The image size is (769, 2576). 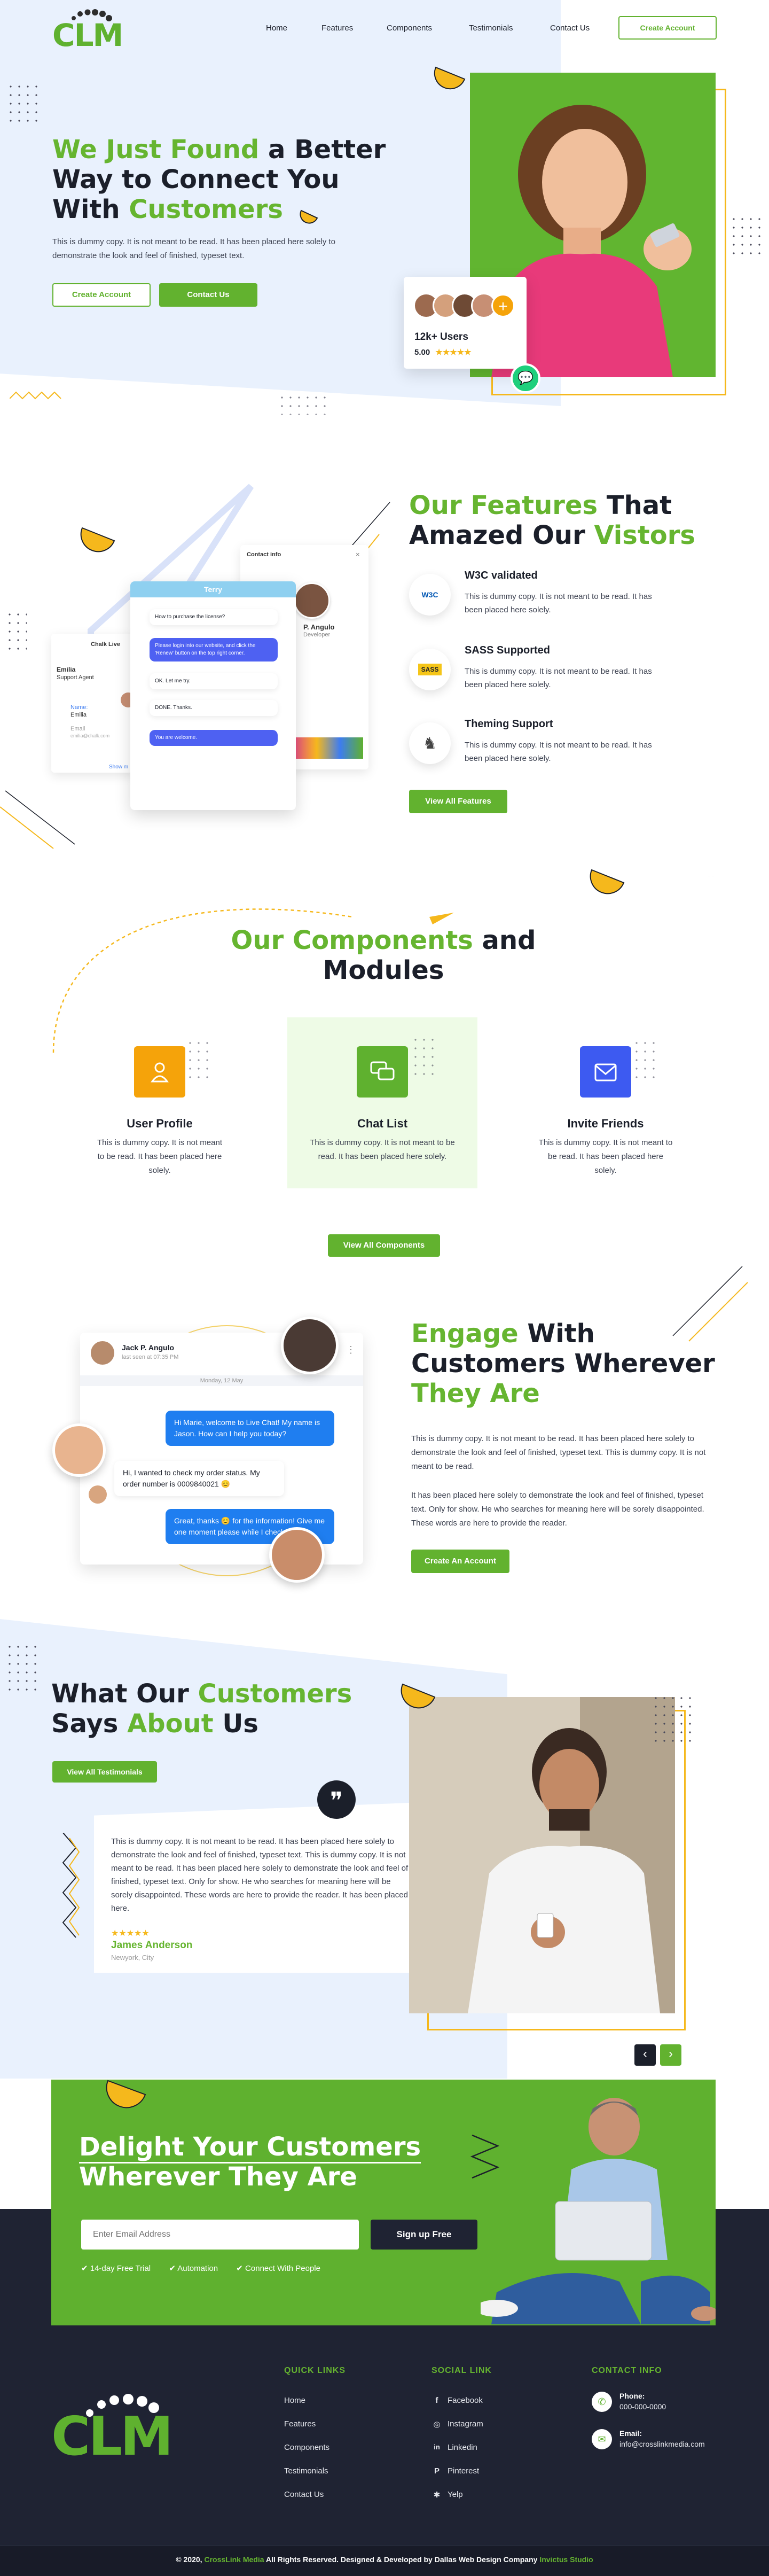 I want to click on view-all-components-button: View All Components, so click(x=384, y=1245).